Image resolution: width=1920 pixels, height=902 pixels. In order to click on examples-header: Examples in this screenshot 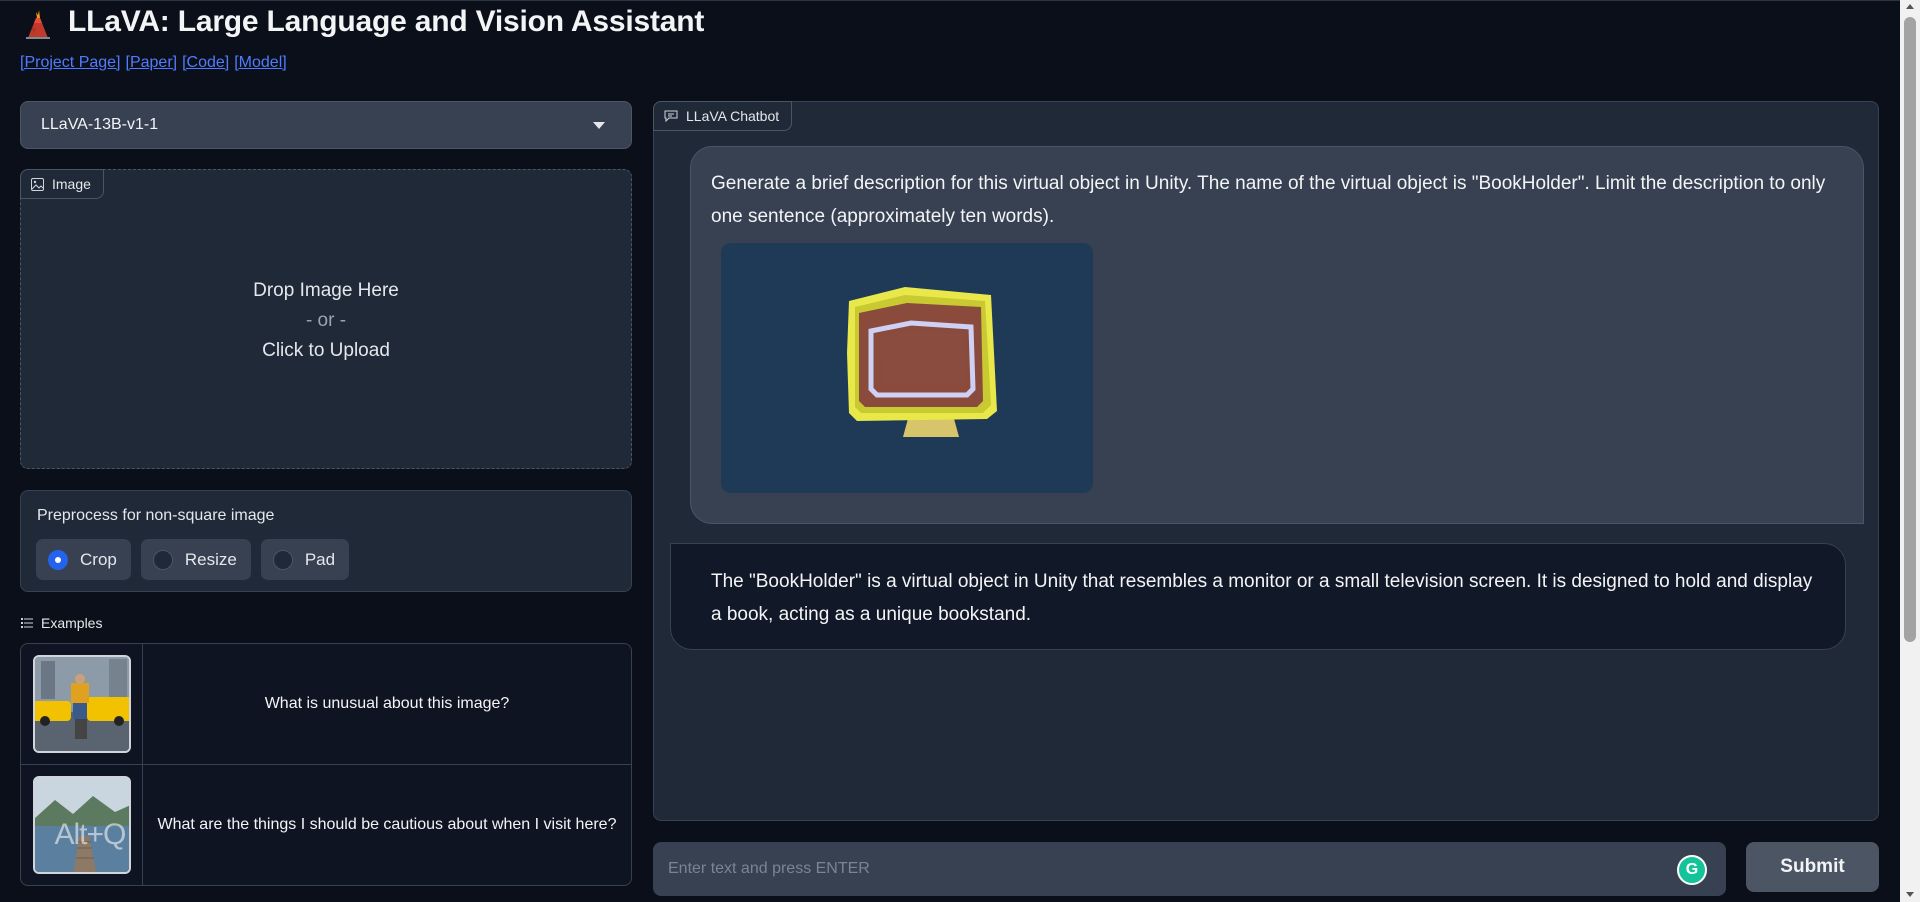, I will do `click(61, 623)`.